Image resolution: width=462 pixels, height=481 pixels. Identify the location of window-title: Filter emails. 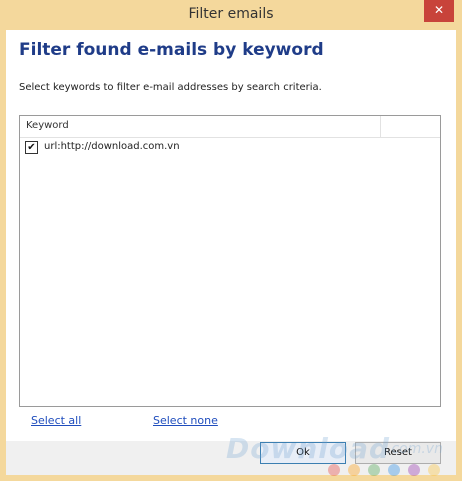
(231, 14).